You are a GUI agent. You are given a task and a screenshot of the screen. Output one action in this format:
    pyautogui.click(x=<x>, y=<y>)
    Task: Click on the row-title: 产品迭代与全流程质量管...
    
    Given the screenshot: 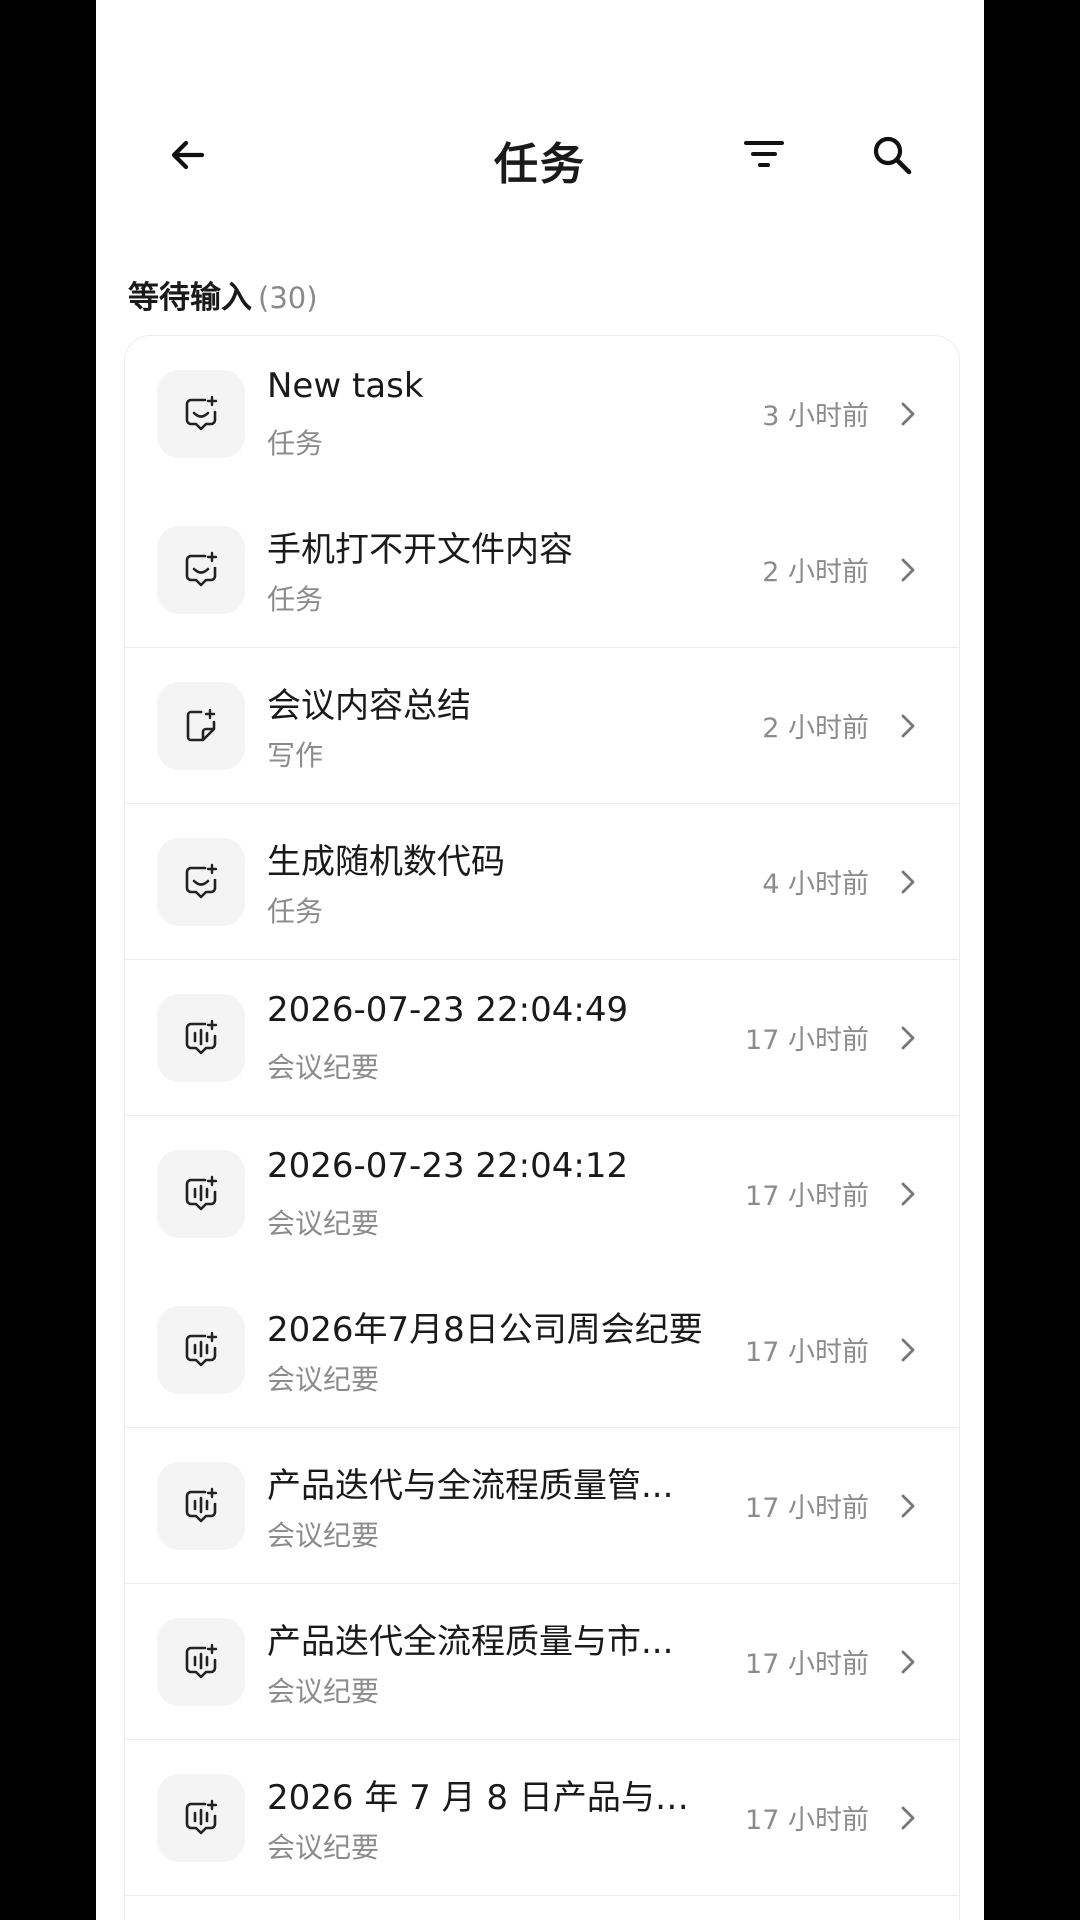 What is the action you would take?
    pyautogui.click(x=470, y=1486)
    